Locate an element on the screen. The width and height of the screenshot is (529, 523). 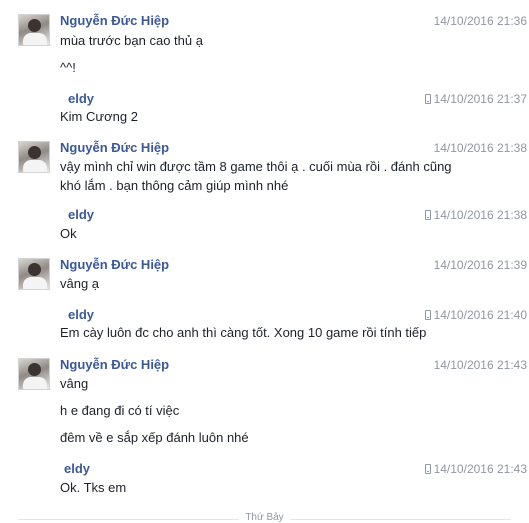
timestamp: 14/10/2016 21:36 is located at coordinates (480, 21).